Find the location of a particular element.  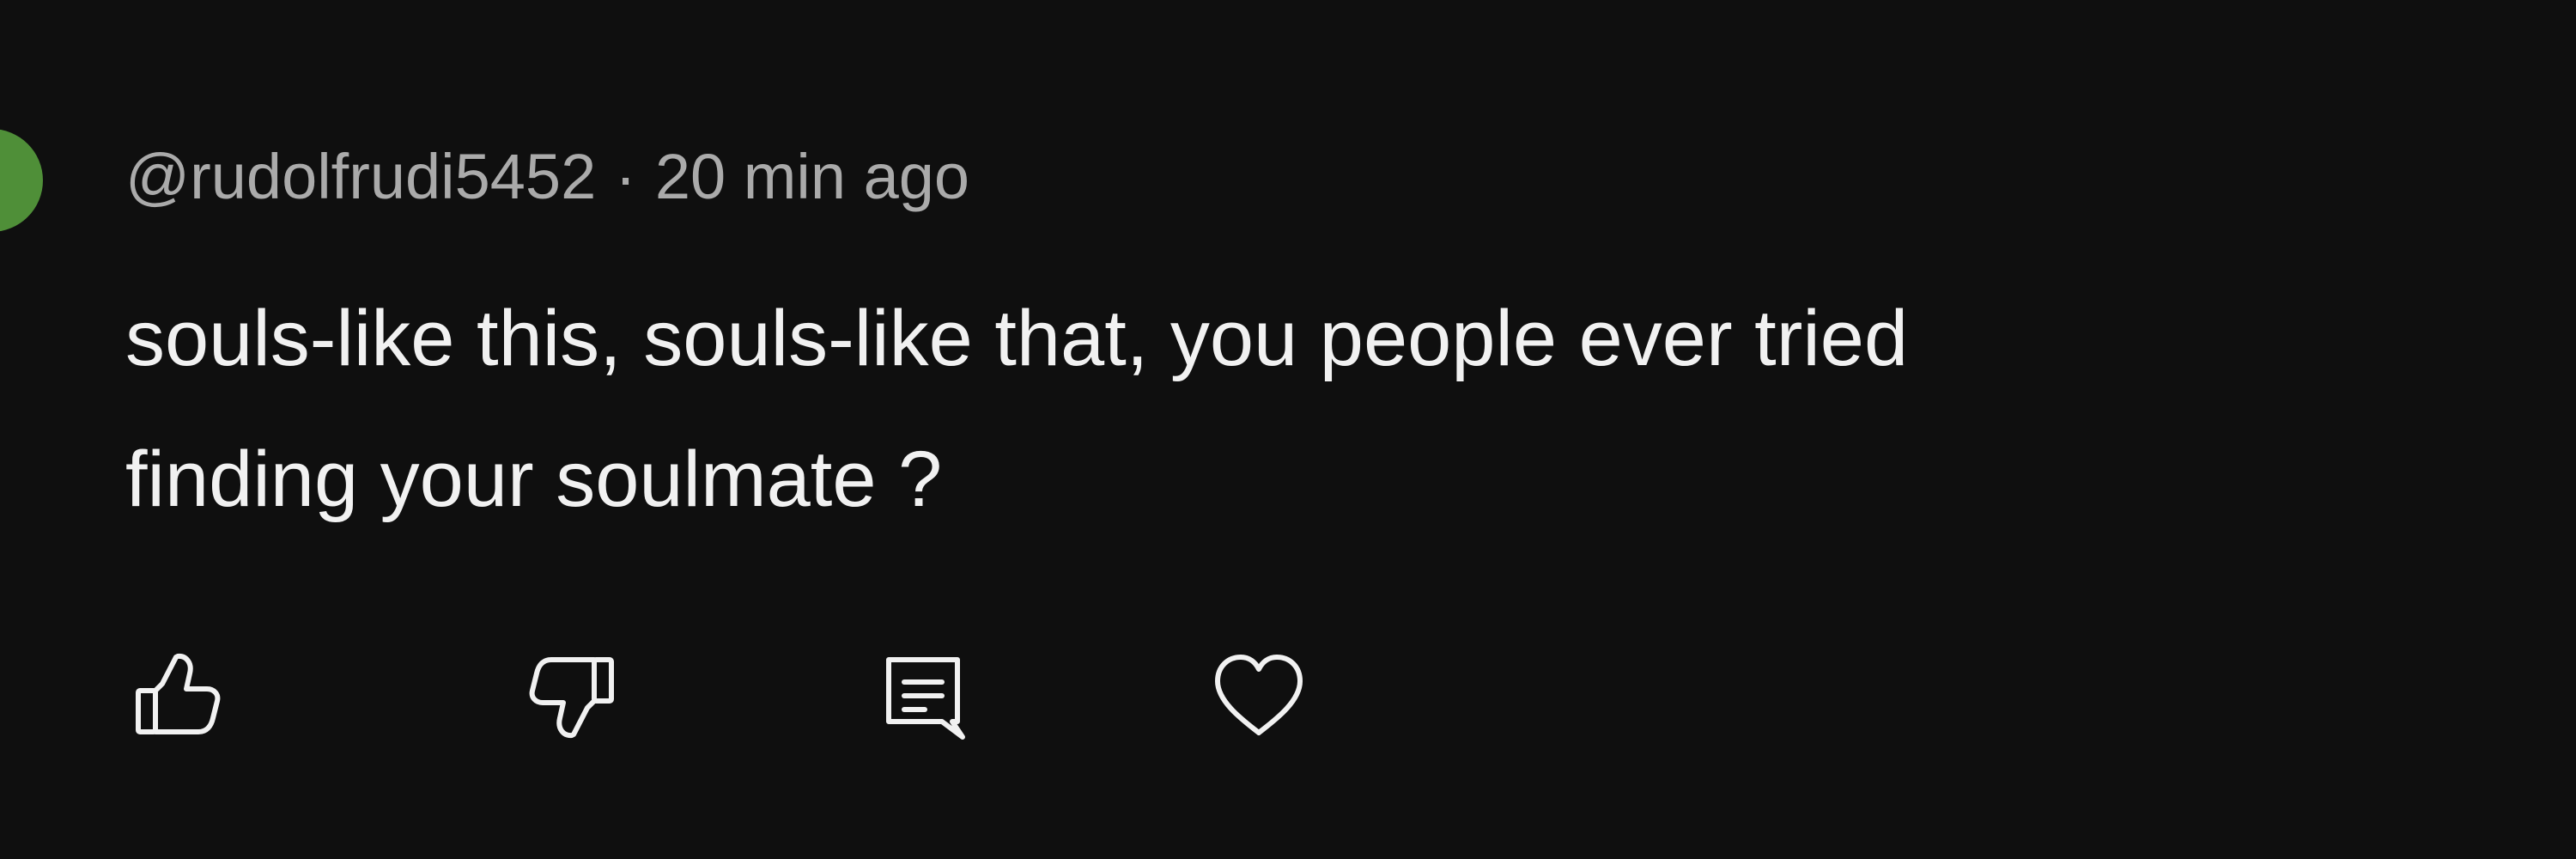

like-button is located at coordinates (176, 696).